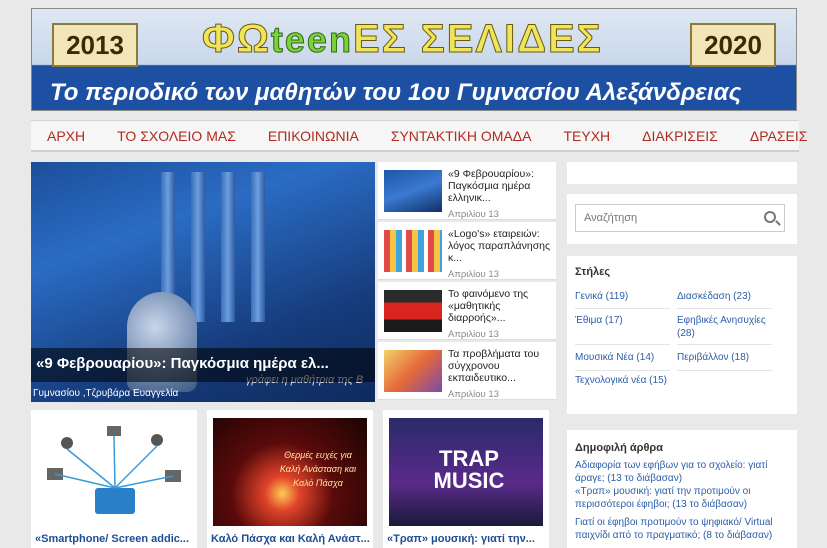  I want to click on category-link: Περιβάλλον (18), so click(727, 357).